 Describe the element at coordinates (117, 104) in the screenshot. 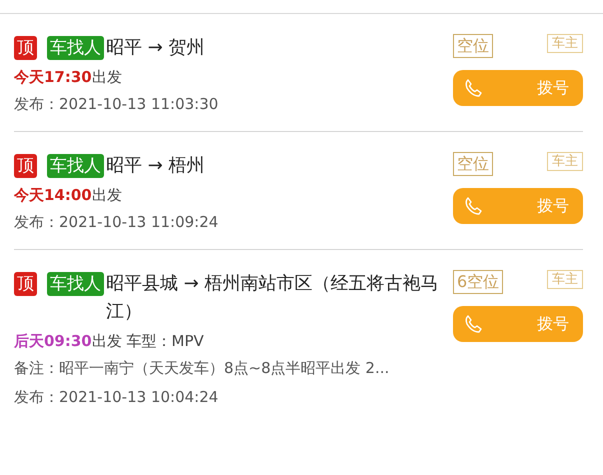

I see `info-text: 发布：2021-10-13 11:03:30` at that location.